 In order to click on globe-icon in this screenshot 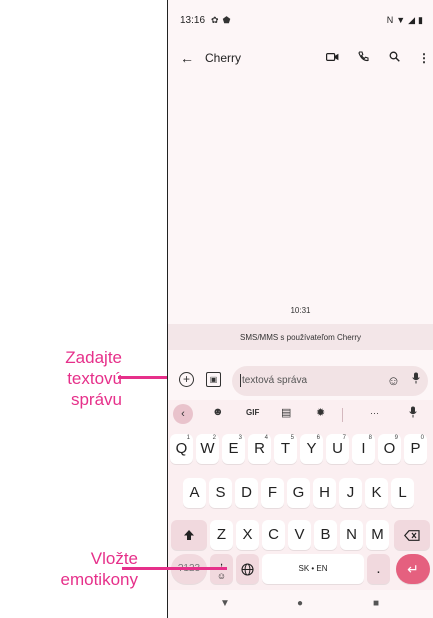, I will do `click(247, 568)`.